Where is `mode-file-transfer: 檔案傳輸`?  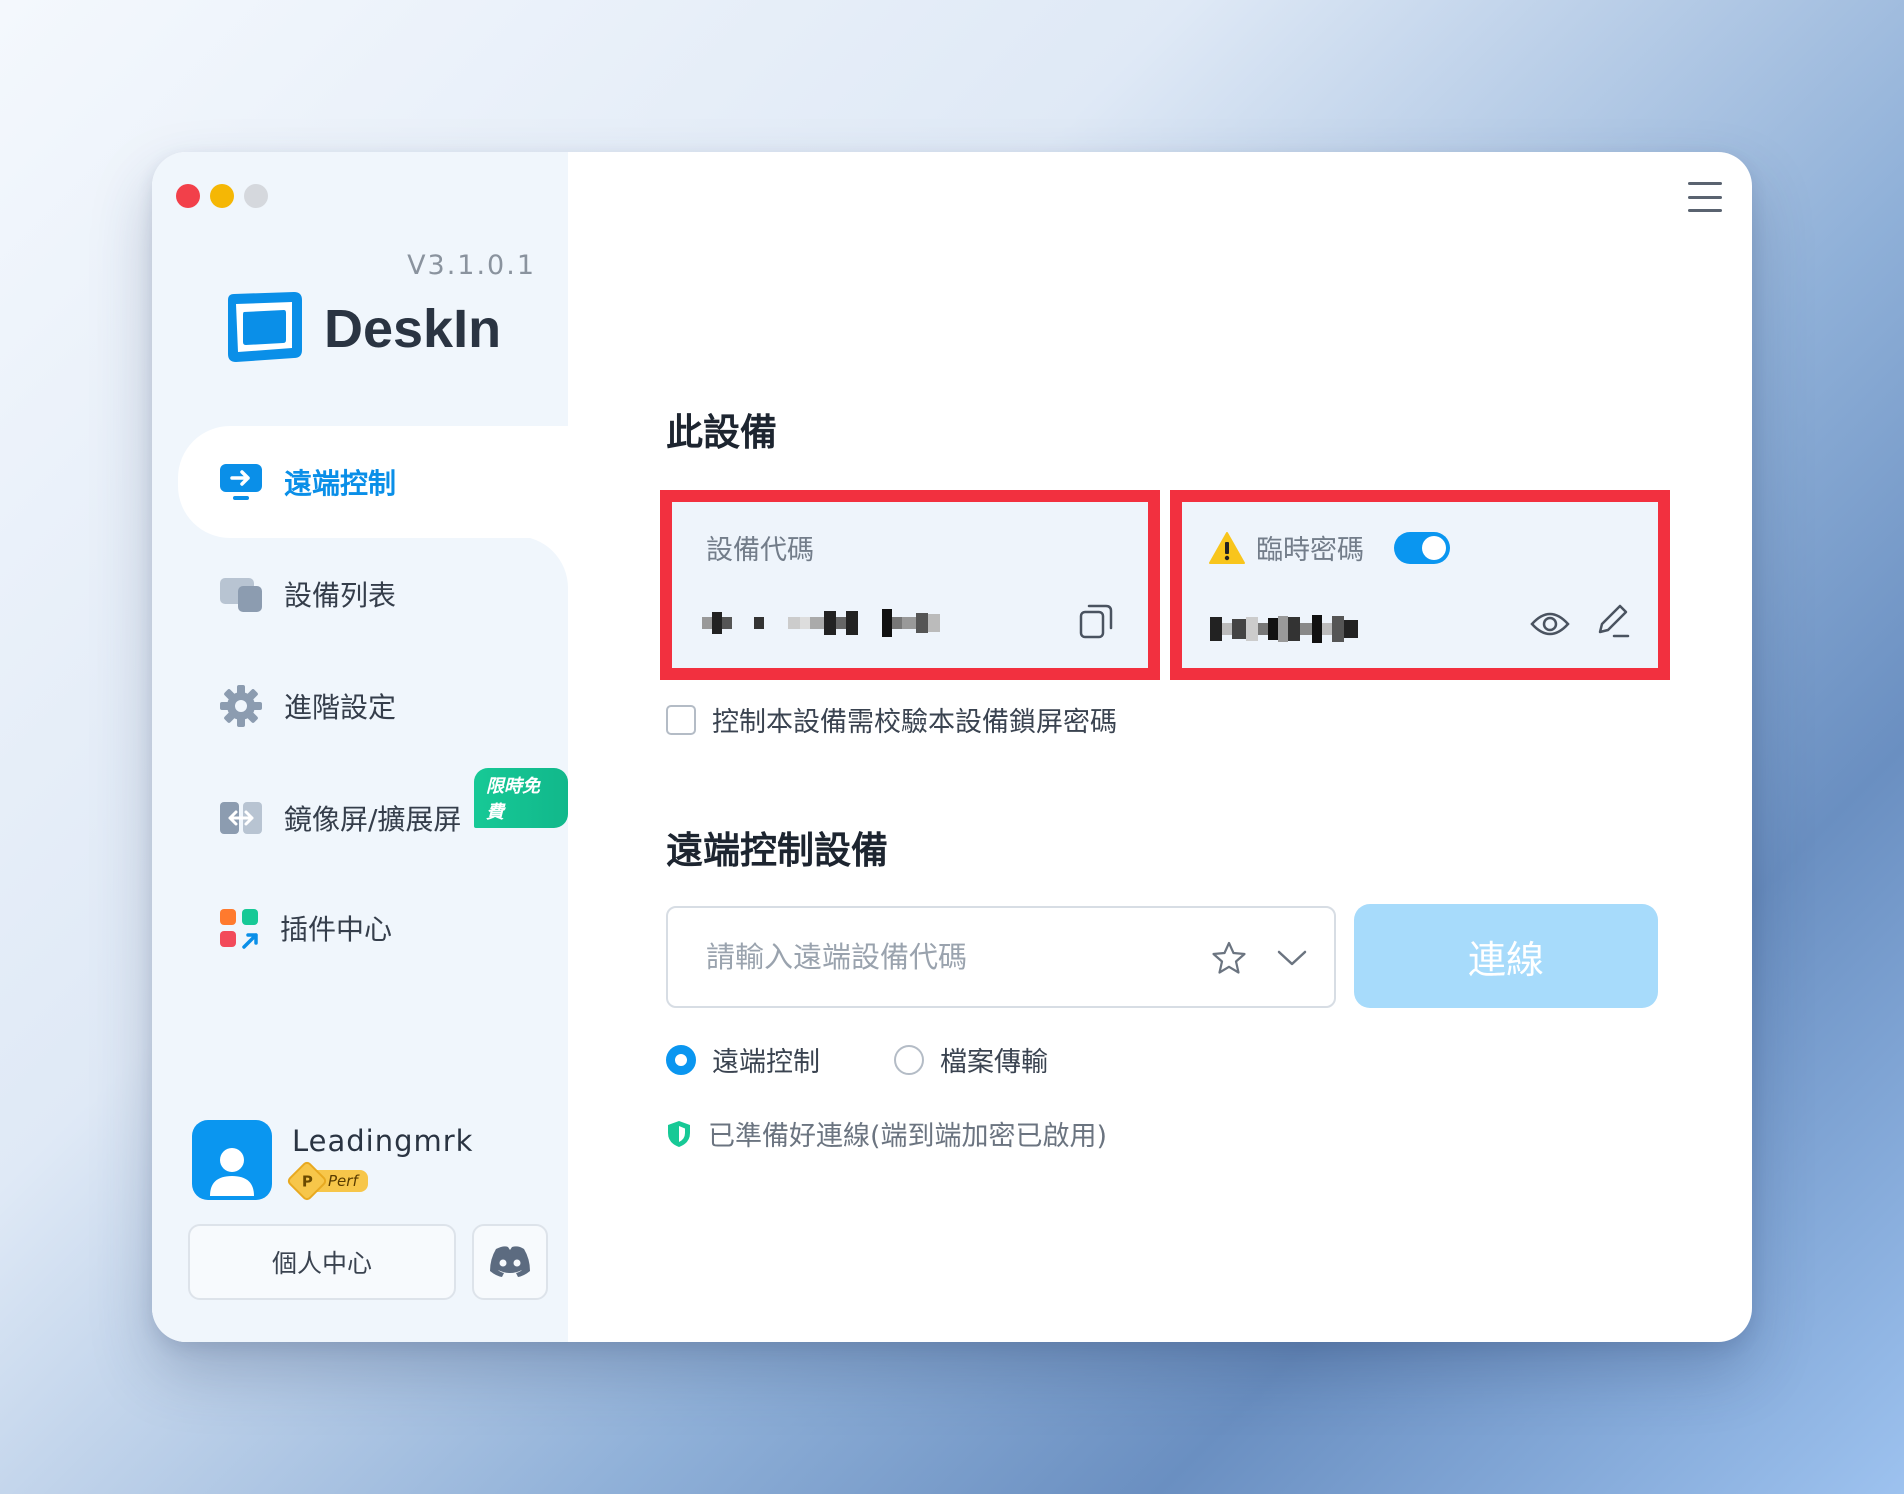
mode-file-transfer: 檔案傳輸 is located at coordinates (971, 1059).